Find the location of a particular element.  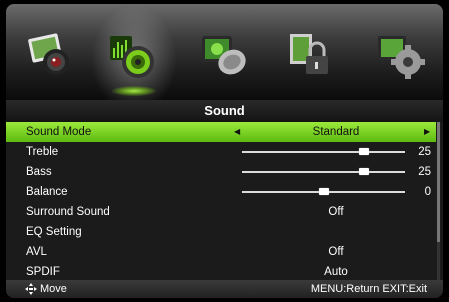

row-label: EQ Setting is located at coordinates (54, 232).